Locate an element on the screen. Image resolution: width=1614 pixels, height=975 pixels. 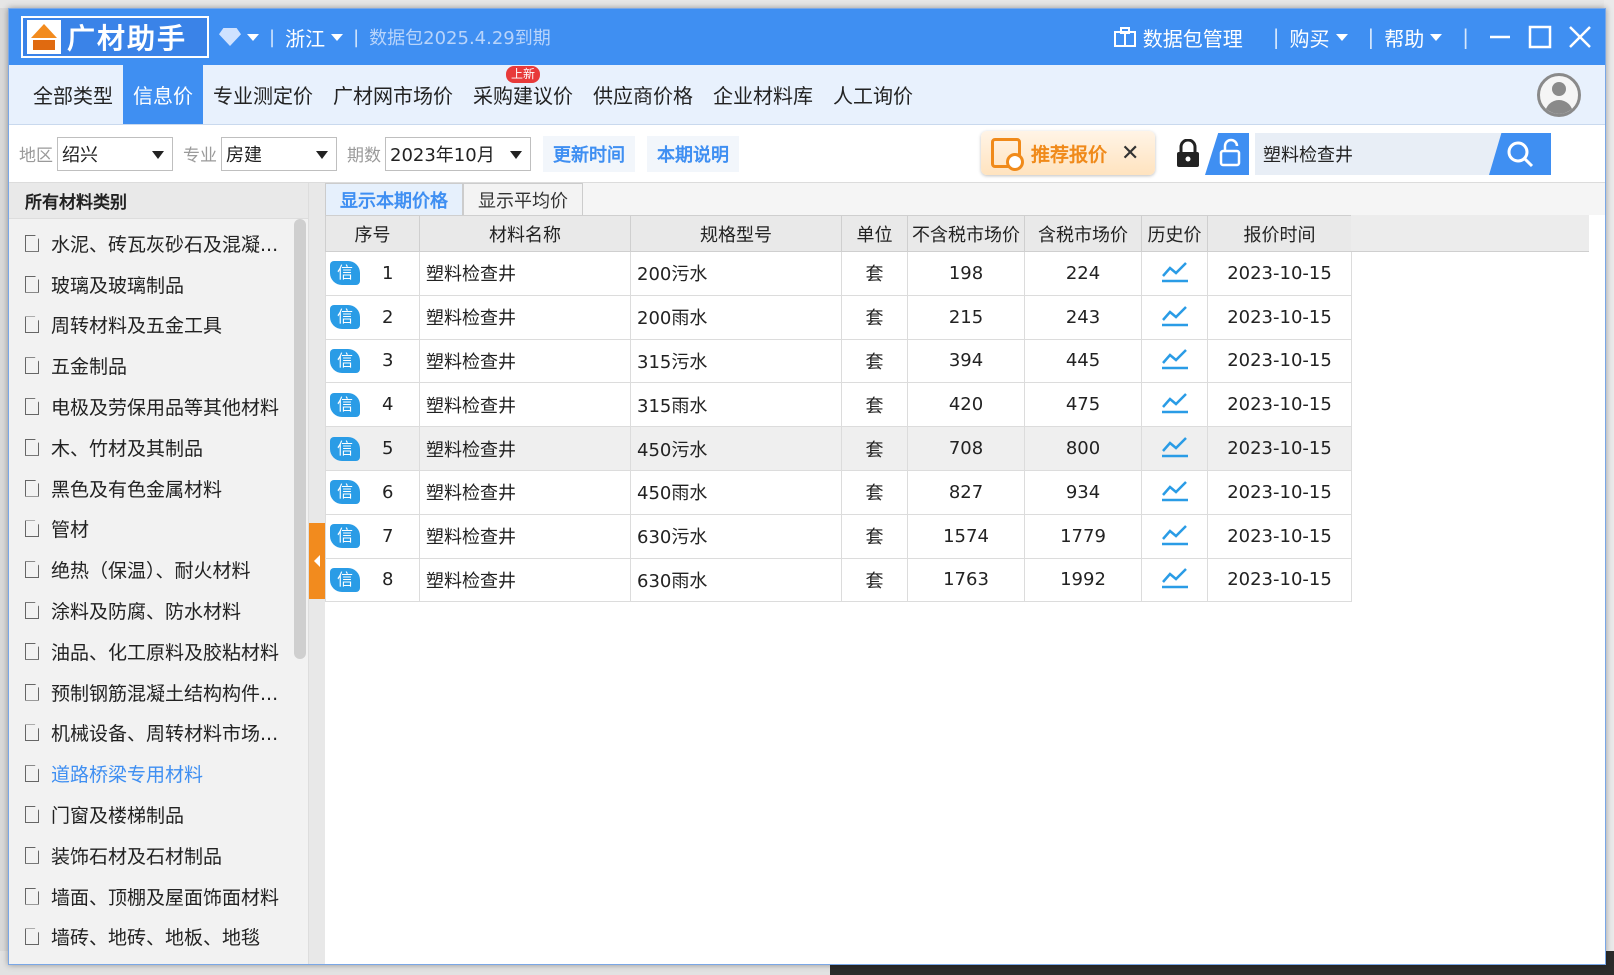
search-input is located at coordinates (1370, 154).